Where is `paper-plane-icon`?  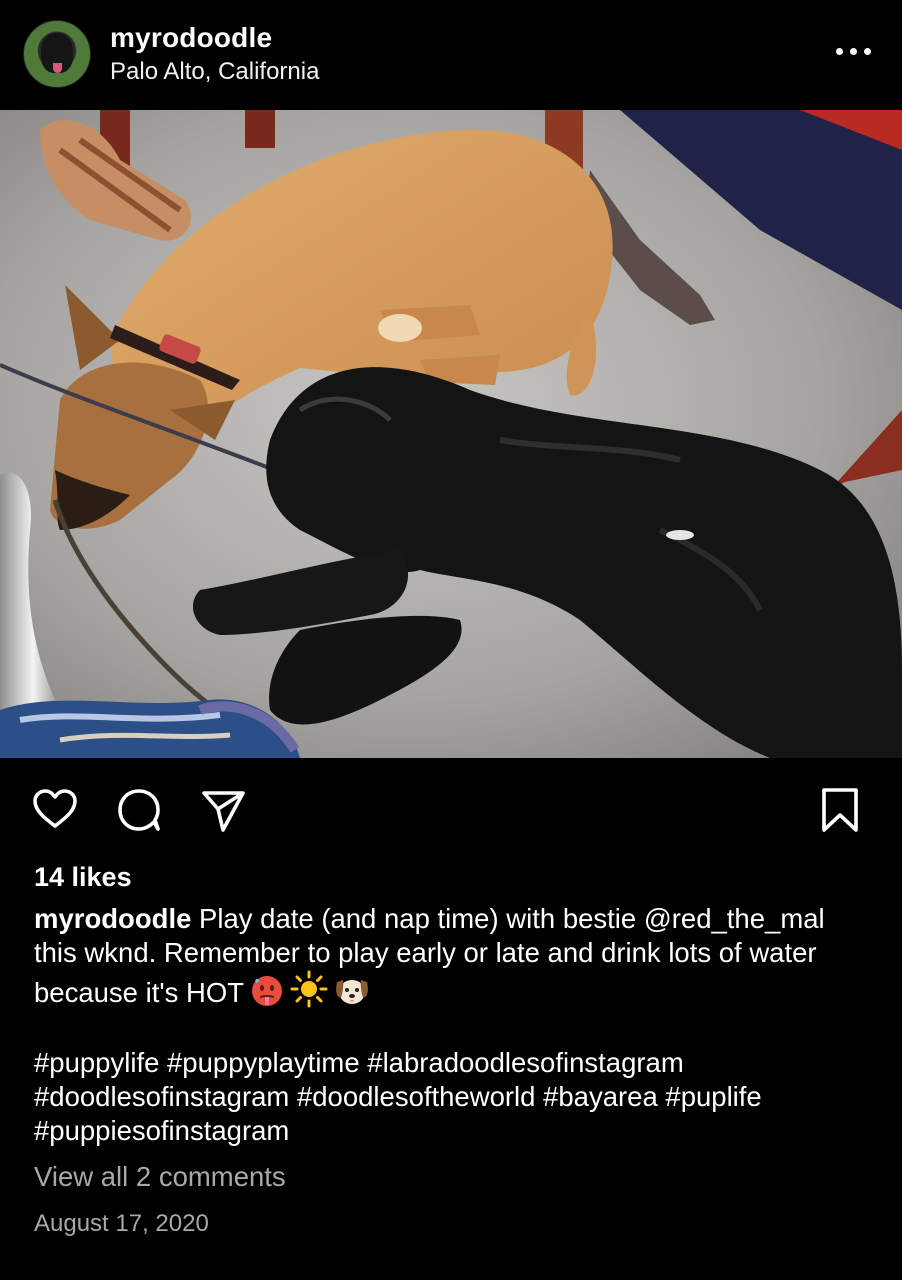
paper-plane-icon is located at coordinates (223, 810).